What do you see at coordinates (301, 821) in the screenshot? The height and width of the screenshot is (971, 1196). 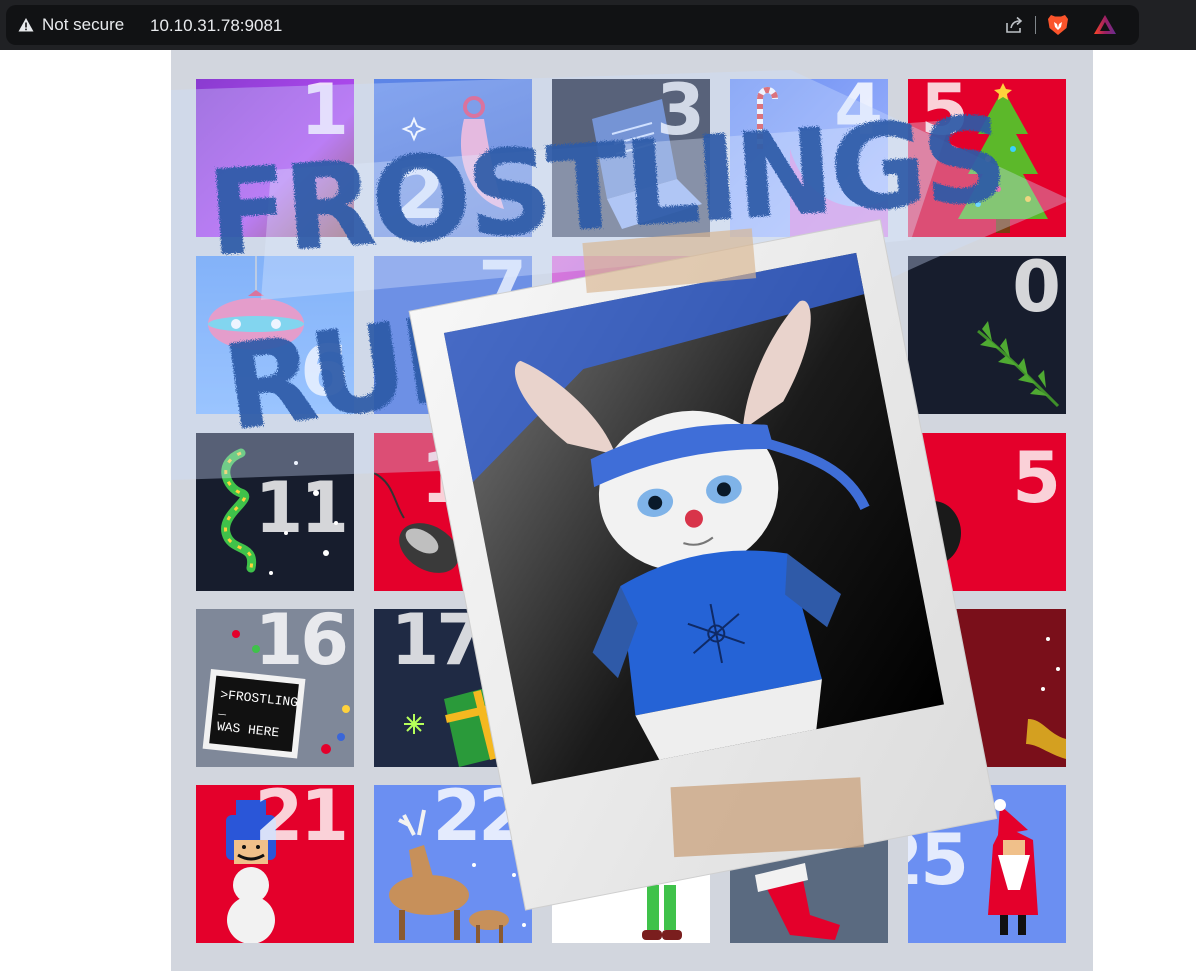 I see `day-number: 21` at bounding box center [301, 821].